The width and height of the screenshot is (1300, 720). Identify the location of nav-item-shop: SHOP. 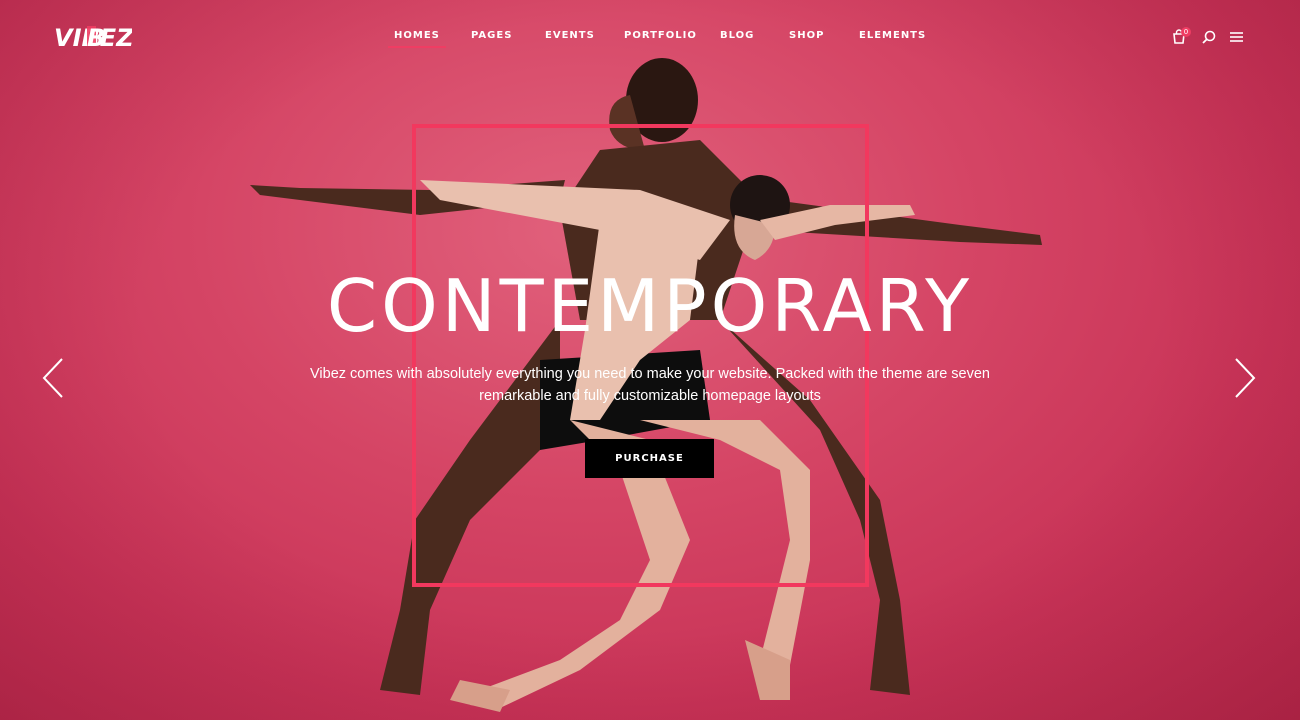
(806, 35).